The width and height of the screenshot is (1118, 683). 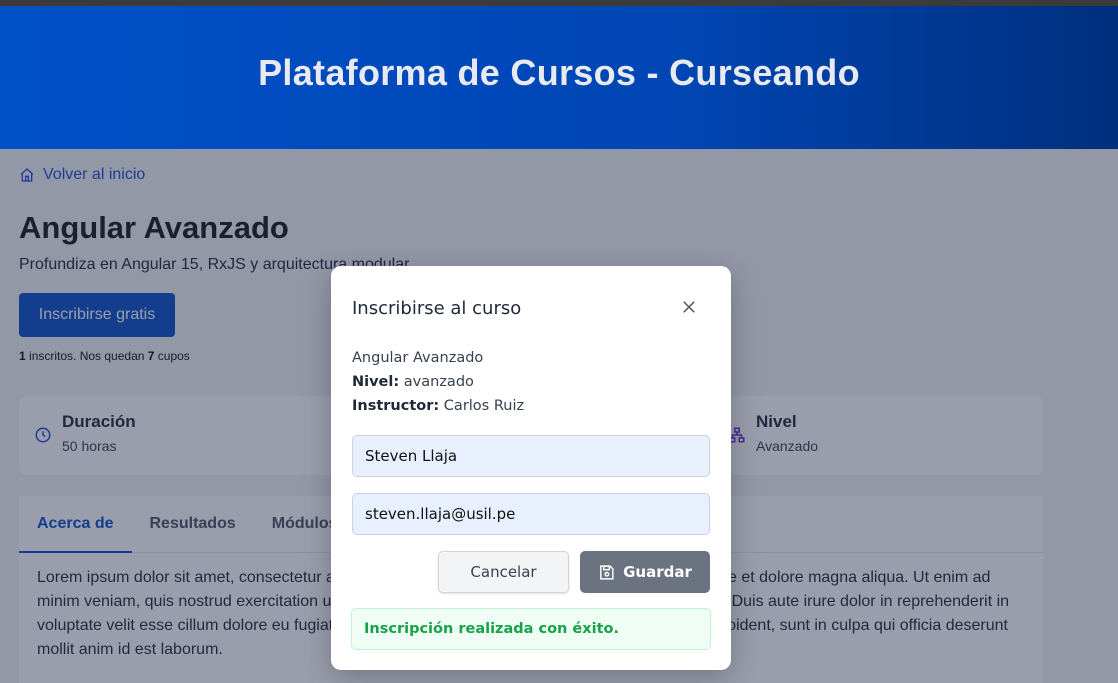 What do you see at coordinates (376, 382) in the screenshot?
I see `modal-level-label: Nivel:` at bounding box center [376, 382].